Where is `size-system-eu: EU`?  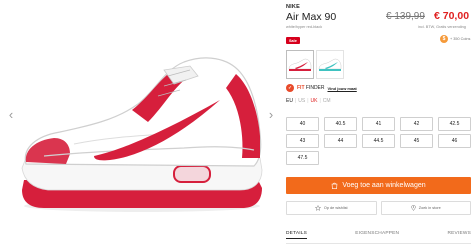 size-system-eu: EU is located at coordinates (289, 101).